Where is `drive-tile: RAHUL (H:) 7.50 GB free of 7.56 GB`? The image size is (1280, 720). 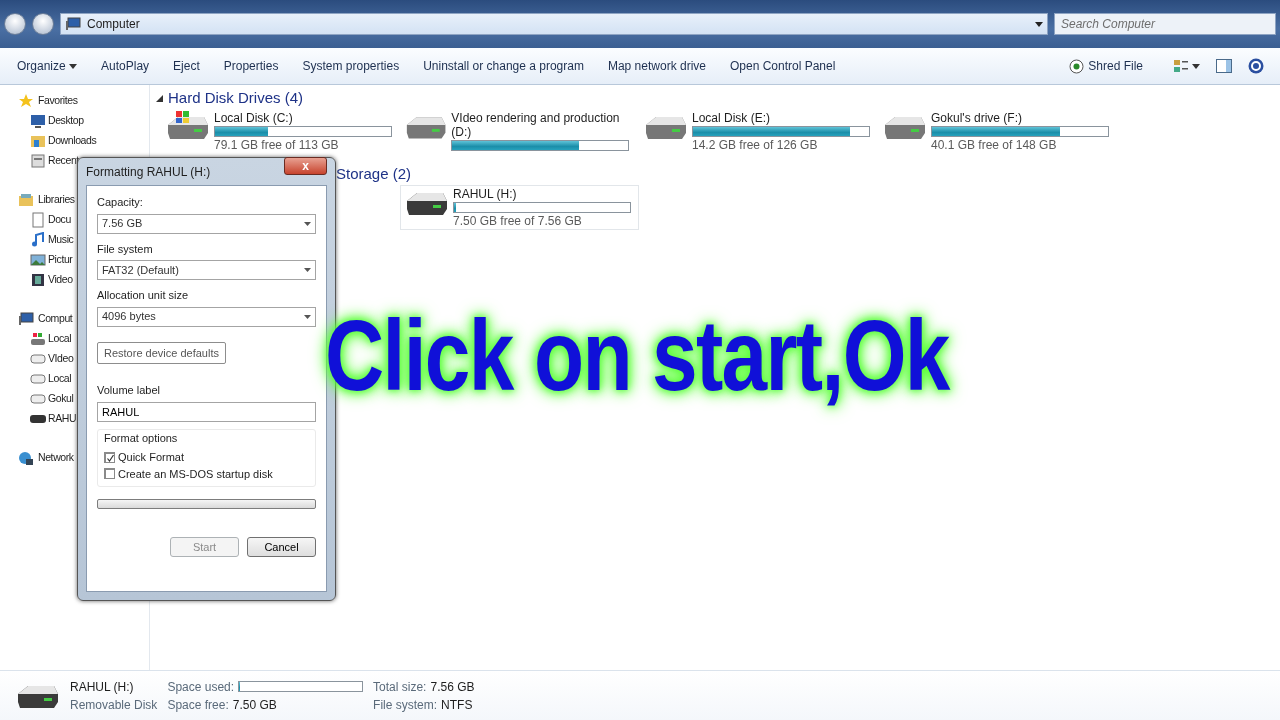 drive-tile: RAHUL (H:) 7.50 GB free of 7.56 GB is located at coordinates (519, 207).